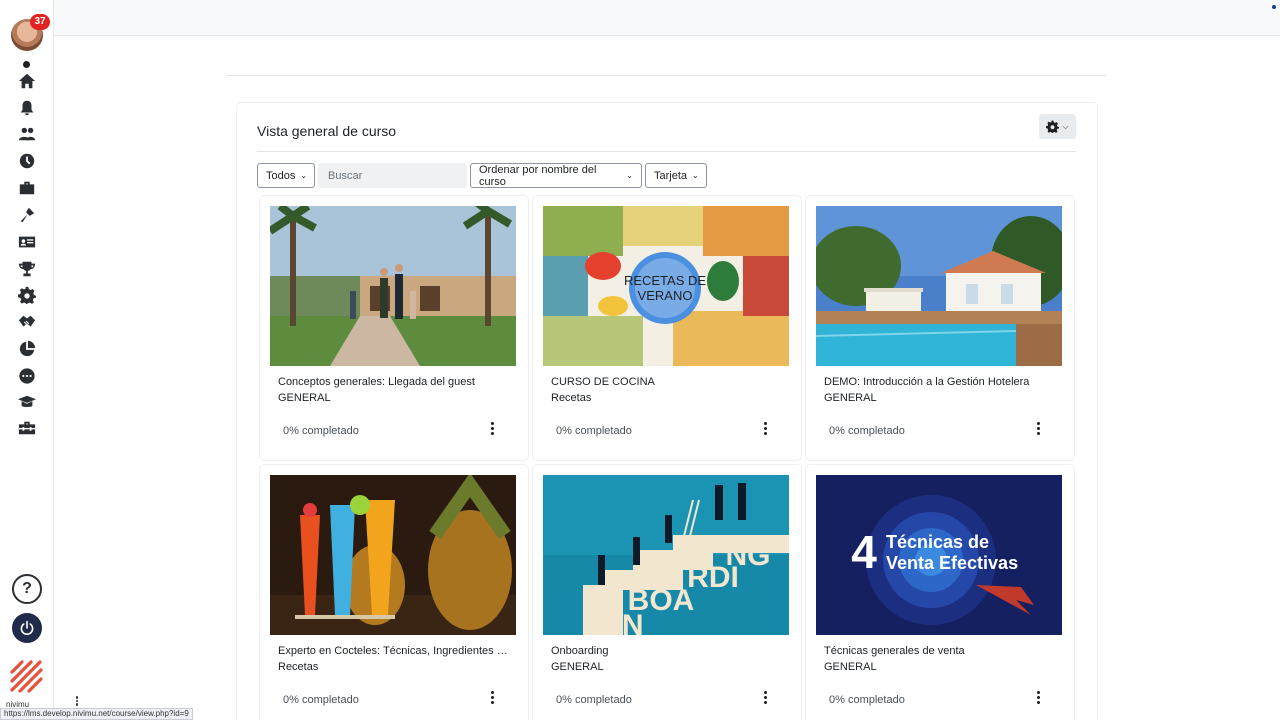 This screenshot has width=1280, height=720. What do you see at coordinates (667, 18) in the screenshot?
I see `top-navbar` at bounding box center [667, 18].